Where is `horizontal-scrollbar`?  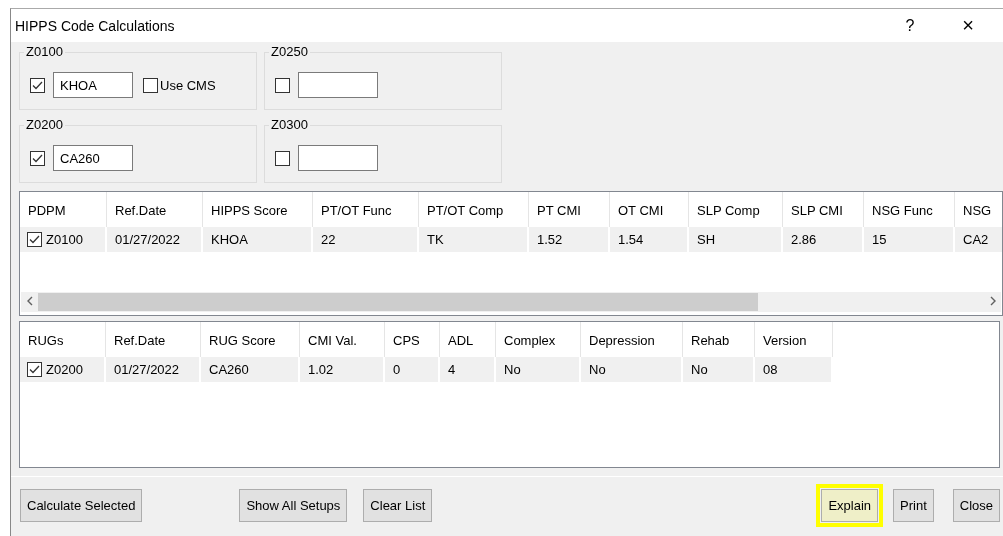
horizontal-scrollbar is located at coordinates (511, 302).